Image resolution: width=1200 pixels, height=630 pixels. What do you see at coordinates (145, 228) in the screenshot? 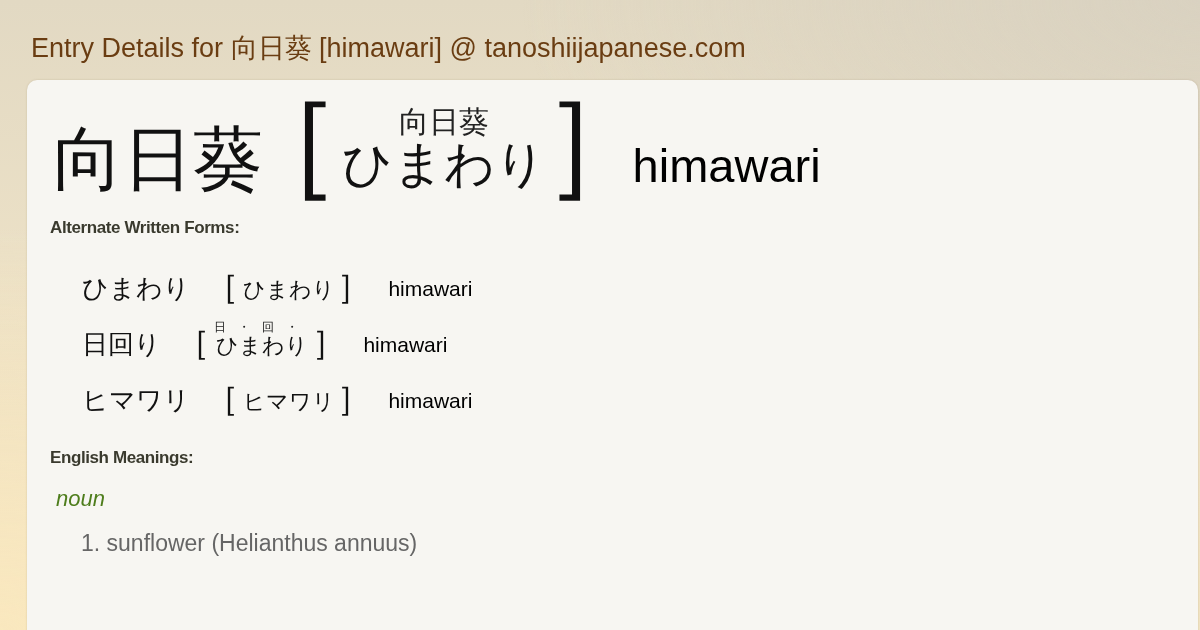
I see `section-heading: Alternate Written Forms:` at bounding box center [145, 228].